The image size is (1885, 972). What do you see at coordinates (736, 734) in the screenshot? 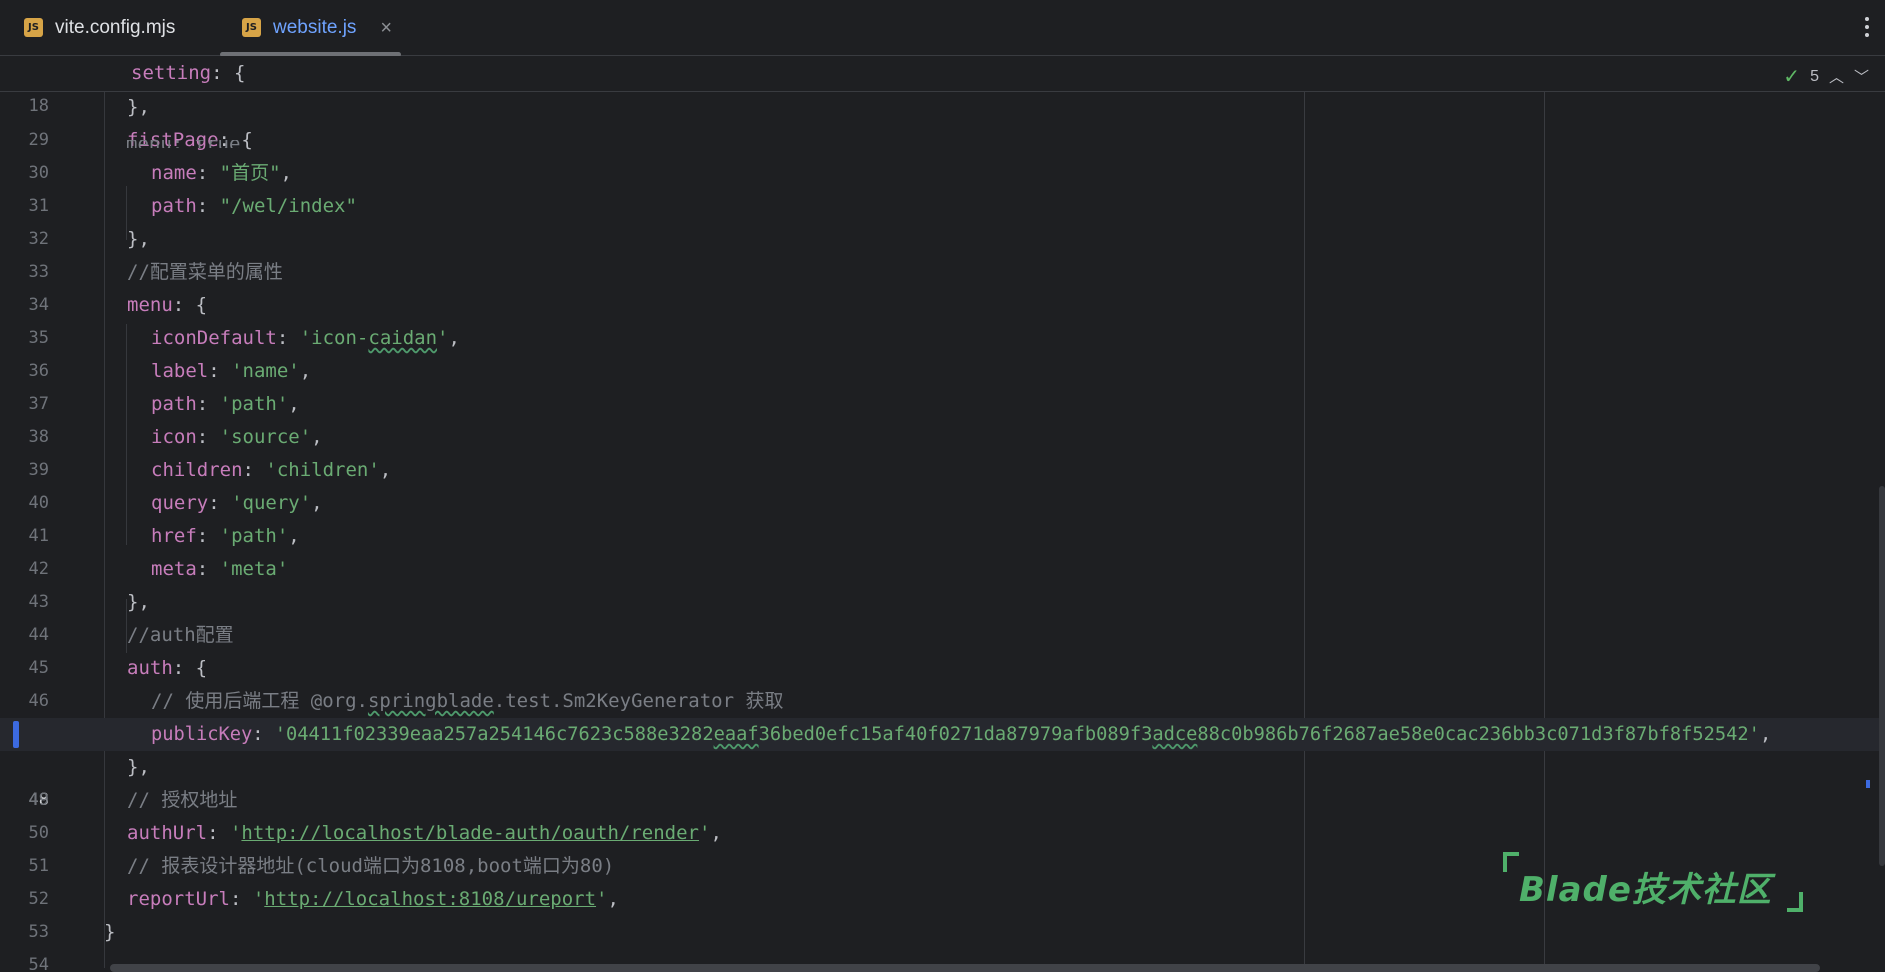
I see `spelling-flagged-word: eaaf` at bounding box center [736, 734].